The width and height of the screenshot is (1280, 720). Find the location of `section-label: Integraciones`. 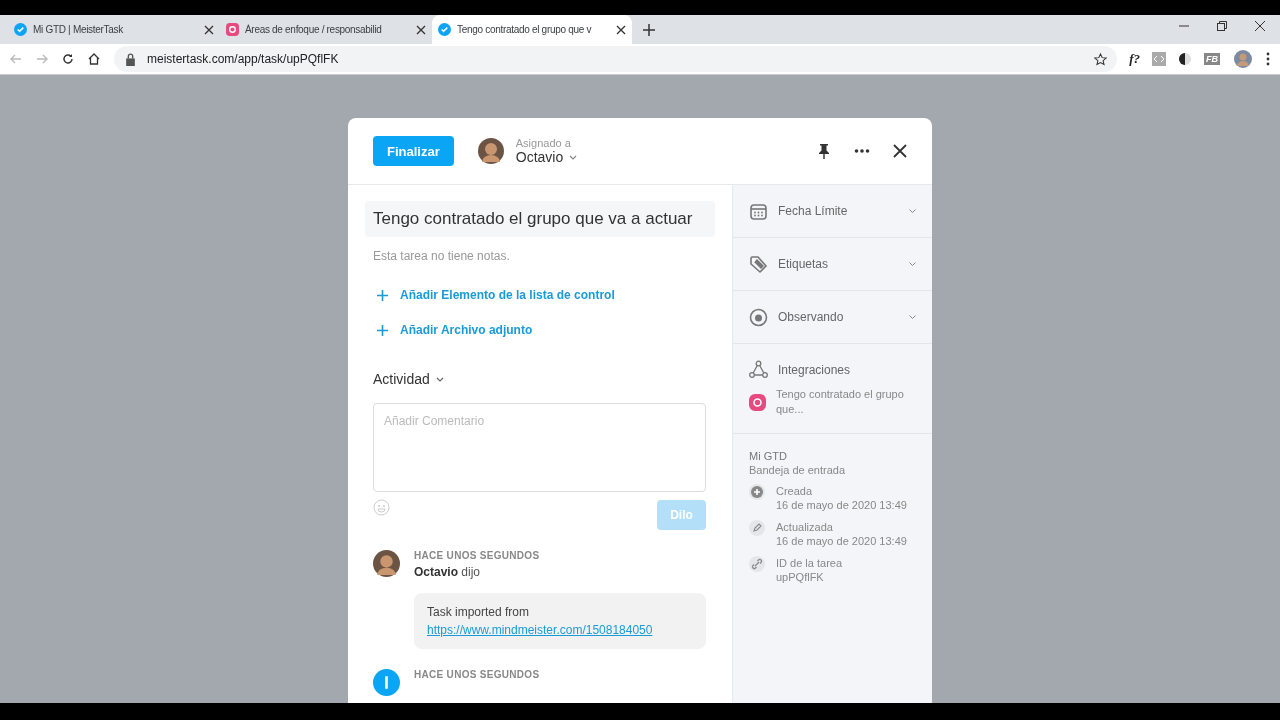

section-label: Integraciones is located at coordinates (814, 369).